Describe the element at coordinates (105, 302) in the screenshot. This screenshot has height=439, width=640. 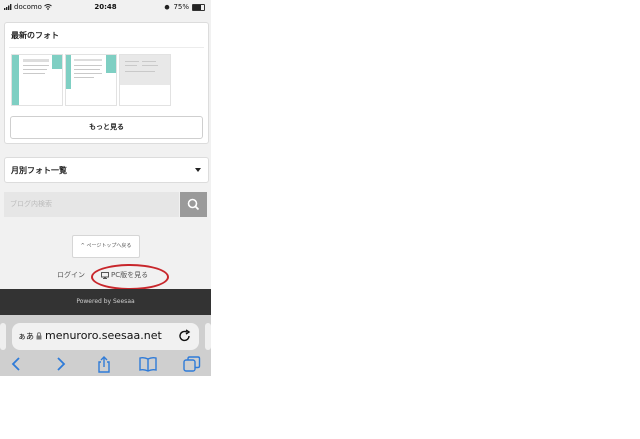
I see `powered-by-footer: Powered by Seesaa` at that location.